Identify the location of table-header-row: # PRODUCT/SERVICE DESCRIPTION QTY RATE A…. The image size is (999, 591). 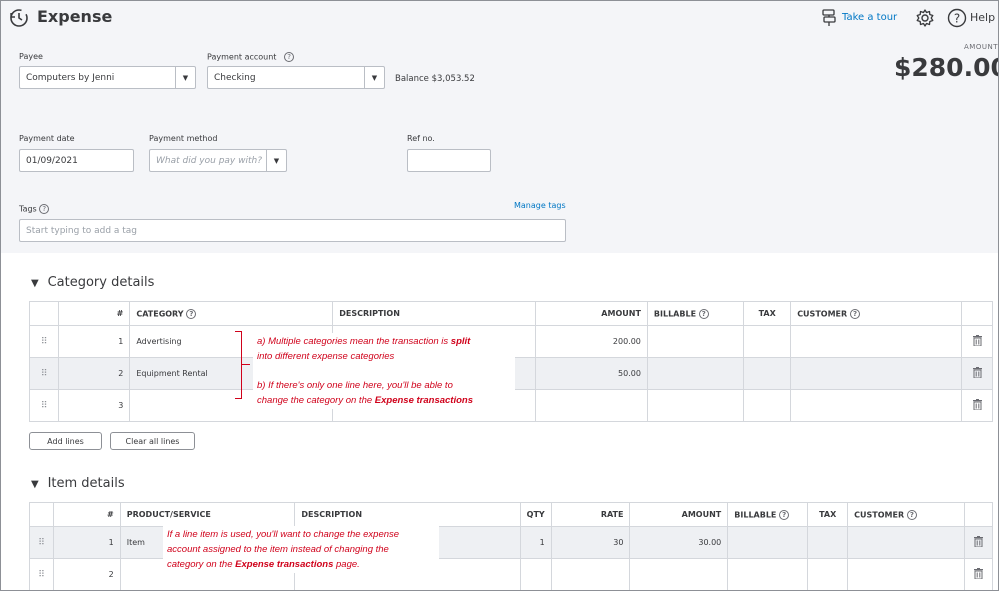
(511, 514).